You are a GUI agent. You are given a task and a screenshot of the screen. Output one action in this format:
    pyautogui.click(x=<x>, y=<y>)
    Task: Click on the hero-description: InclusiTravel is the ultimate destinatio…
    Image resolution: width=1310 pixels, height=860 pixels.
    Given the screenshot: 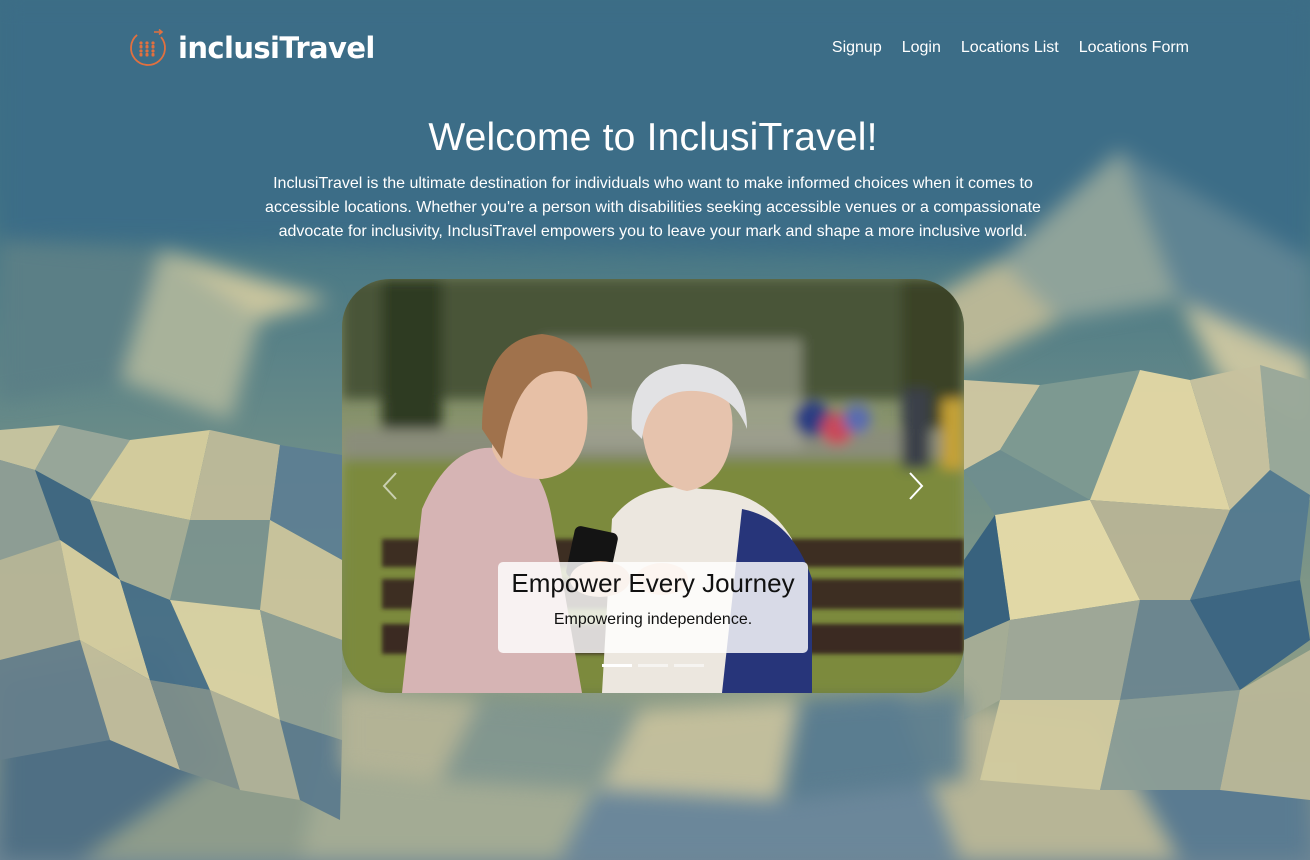 What is the action you would take?
    pyautogui.click(x=653, y=207)
    